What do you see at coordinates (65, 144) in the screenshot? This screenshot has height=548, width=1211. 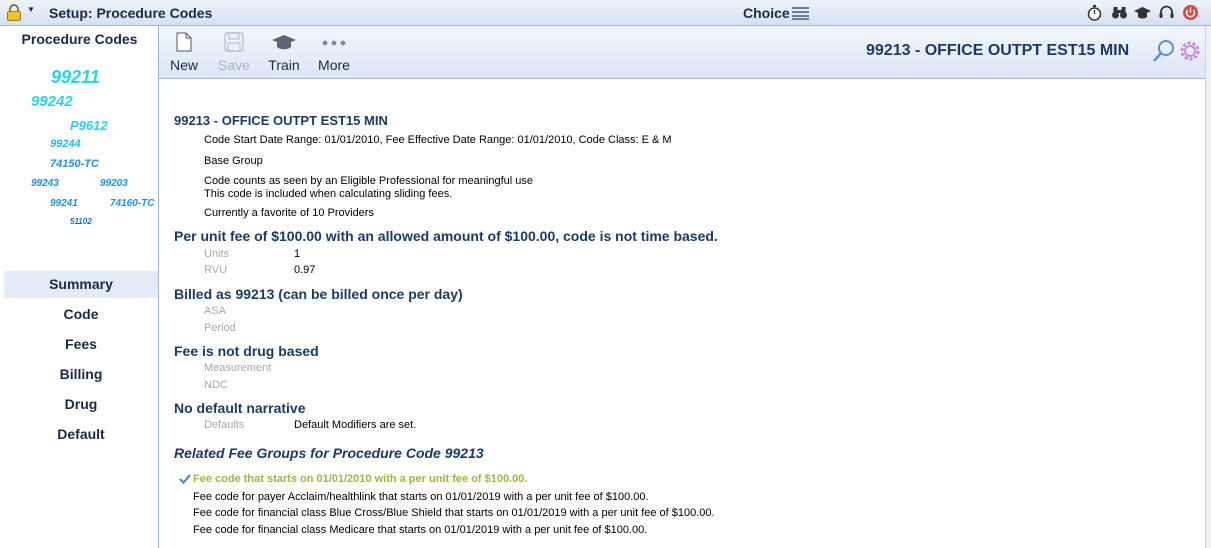 I see `cloud-code: 99244` at bounding box center [65, 144].